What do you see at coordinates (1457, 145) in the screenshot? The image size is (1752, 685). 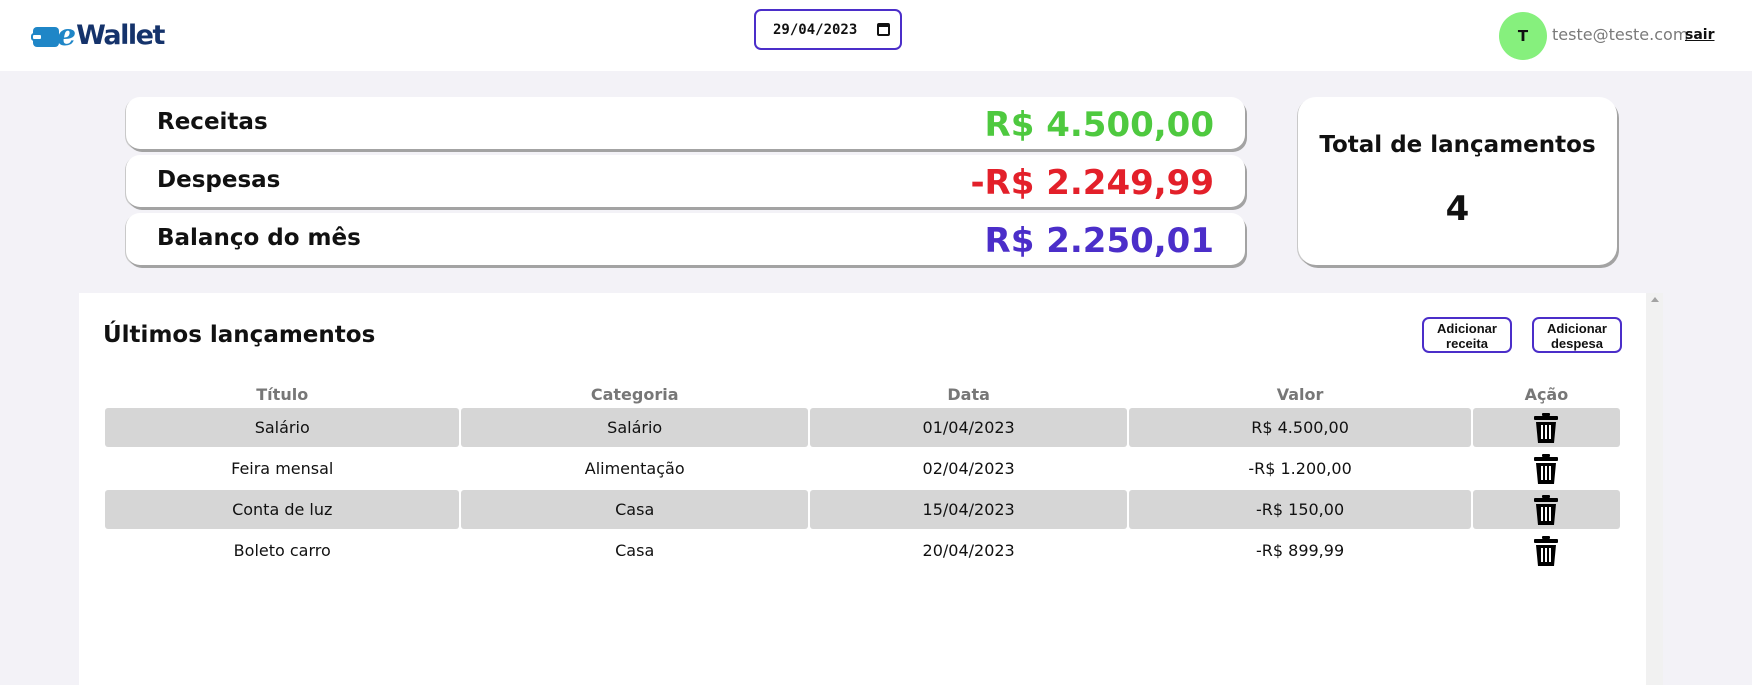 I see `total-entries-title: Total de lançamentos` at bounding box center [1457, 145].